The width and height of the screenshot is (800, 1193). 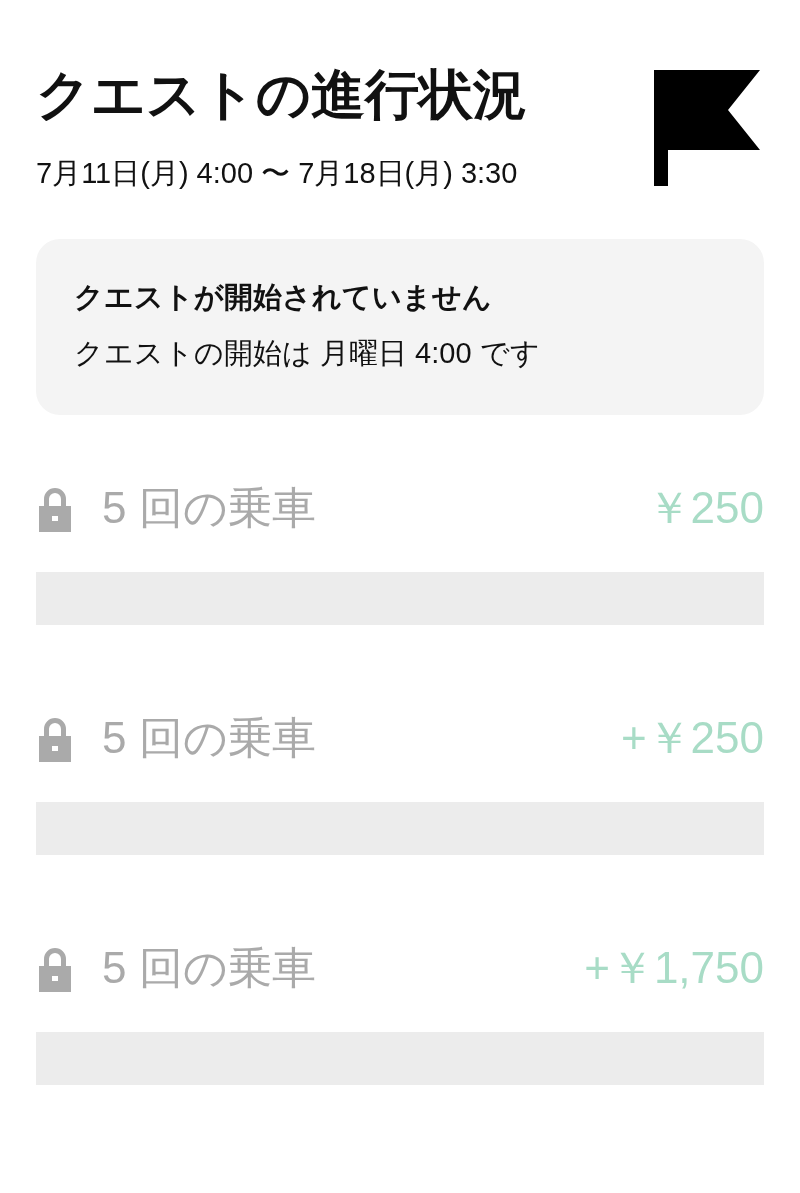 What do you see at coordinates (283, 297) in the screenshot?
I see `notice-title: クエストが開始されていません` at bounding box center [283, 297].